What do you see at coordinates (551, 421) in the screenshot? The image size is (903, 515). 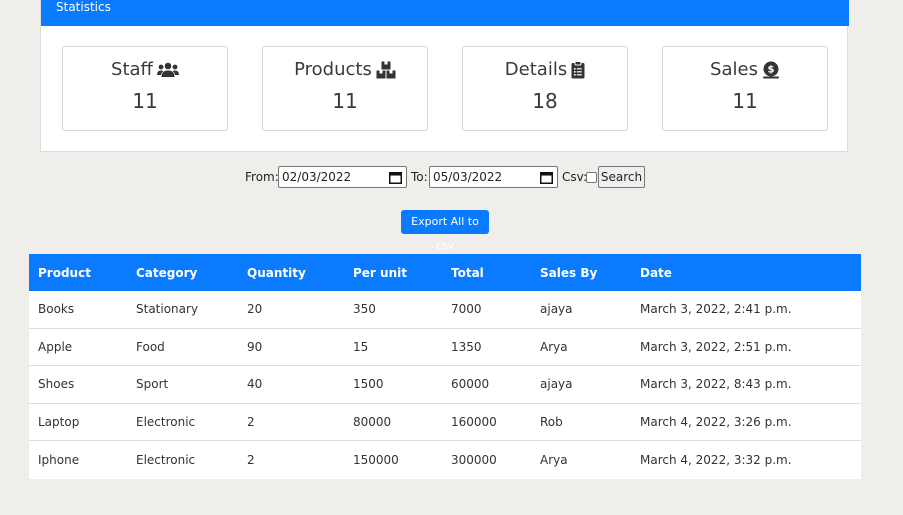 I see `cell-sales-by: Rob` at bounding box center [551, 421].